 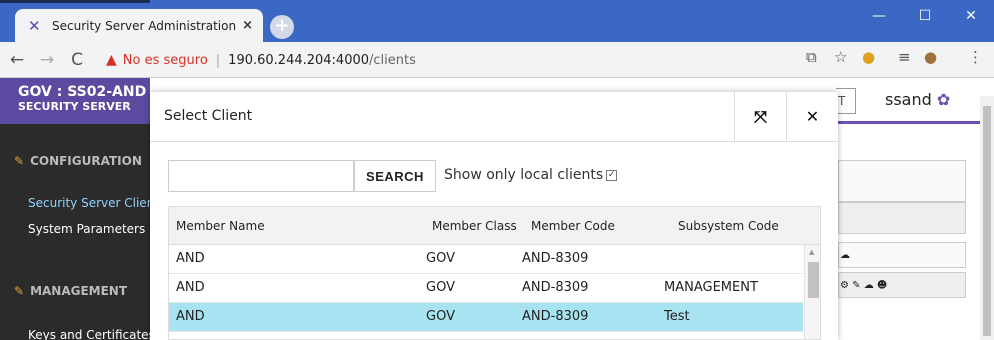 I want to click on cell-subsystem-code: Test, so click(x=677, y=316).